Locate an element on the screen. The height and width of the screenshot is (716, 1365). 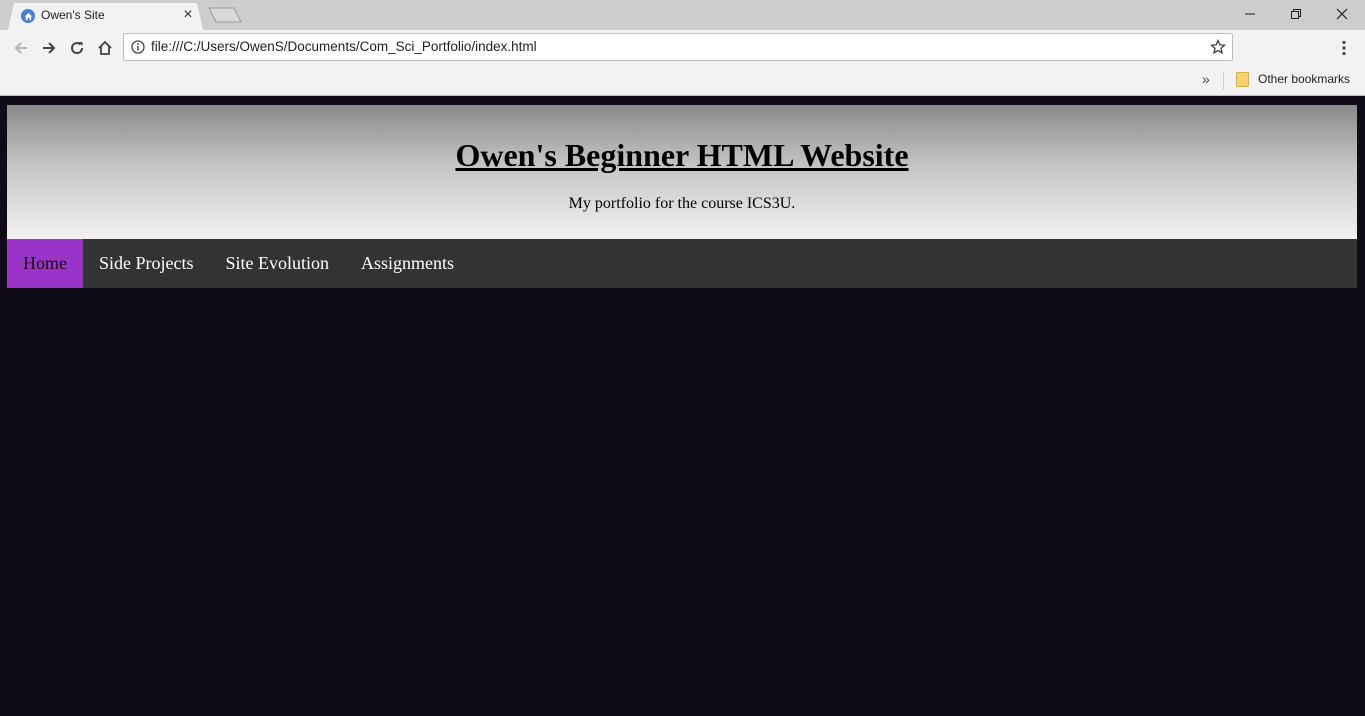
bookmarks-overflow-button: » is located at coordinates (1206, 79).